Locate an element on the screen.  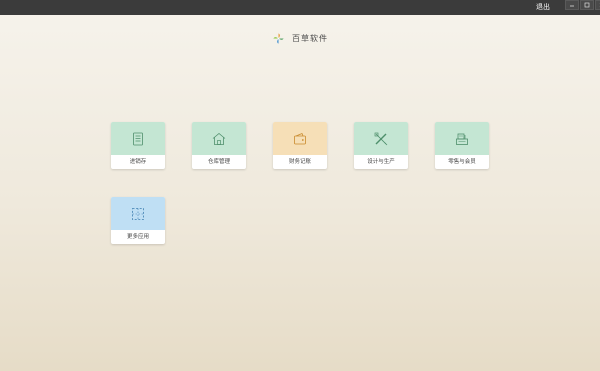
minimize-icon is located at coordinates (572, 6).